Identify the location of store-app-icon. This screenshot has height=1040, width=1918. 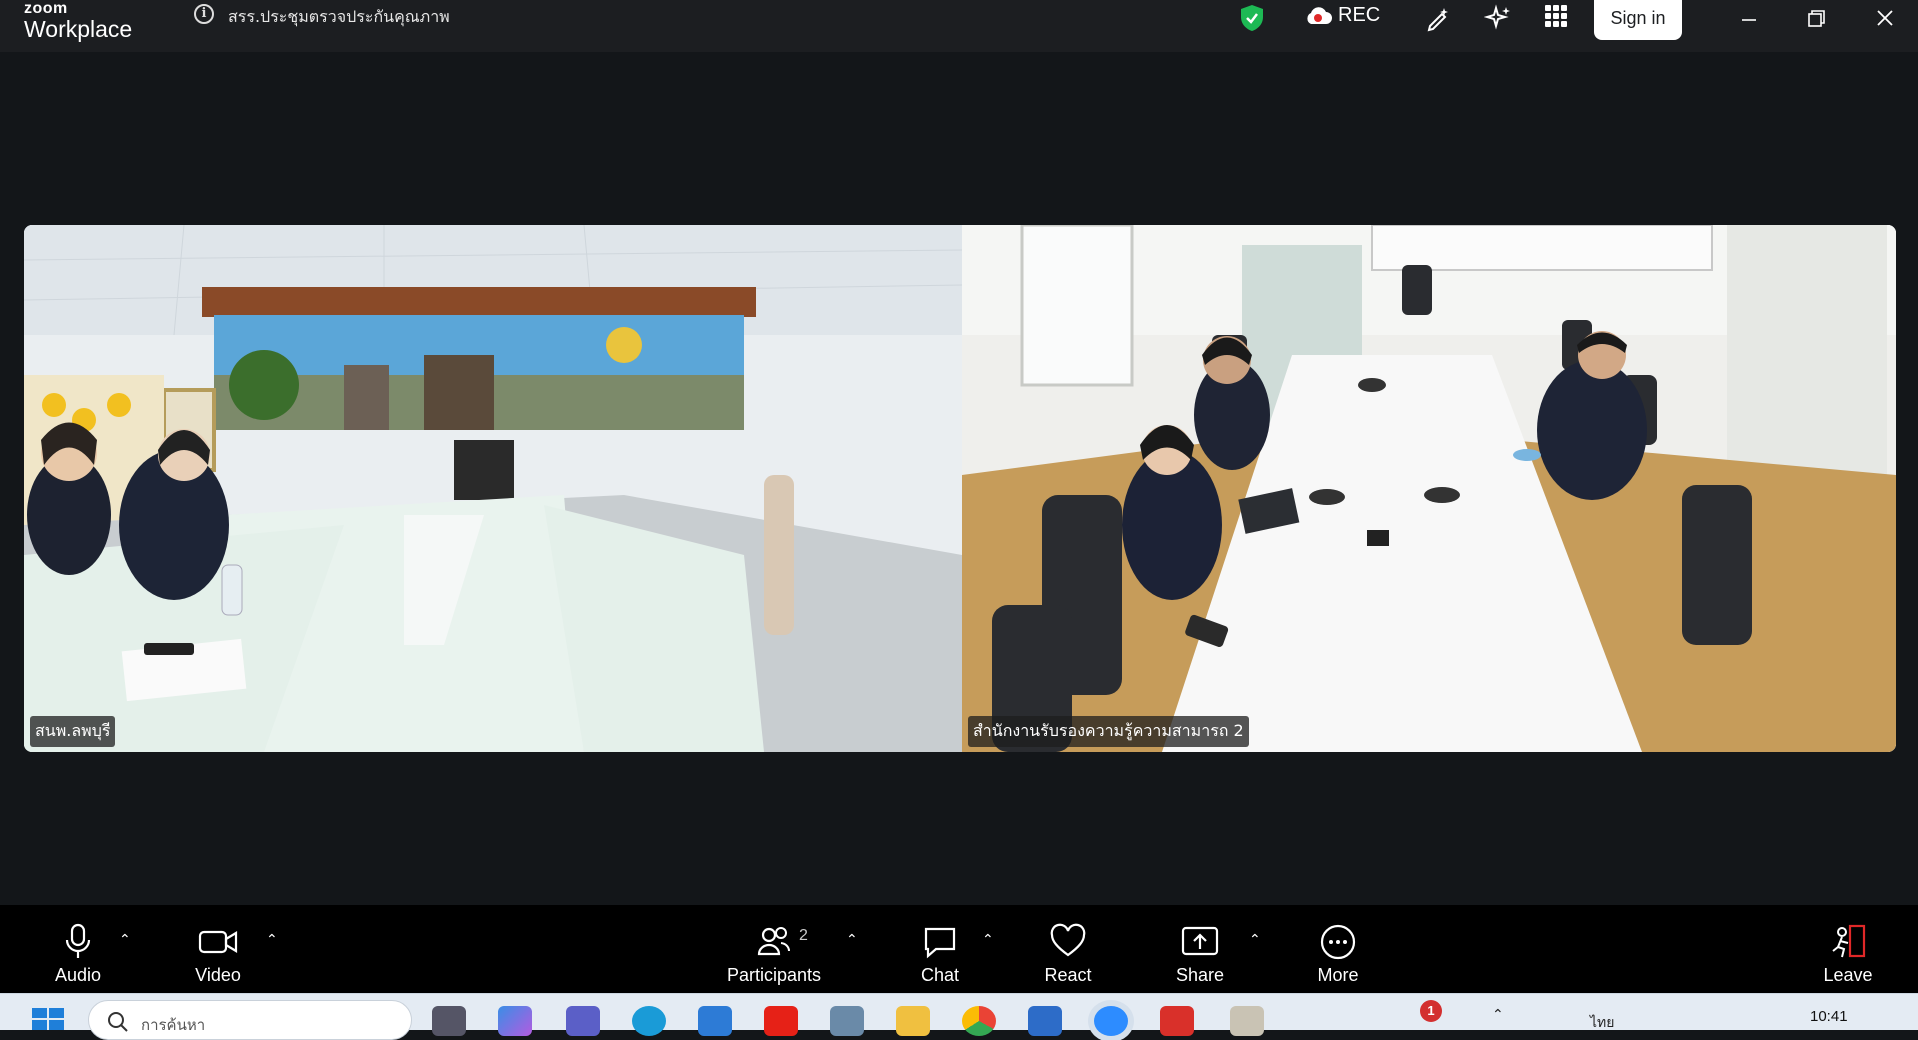
(715, 1021).